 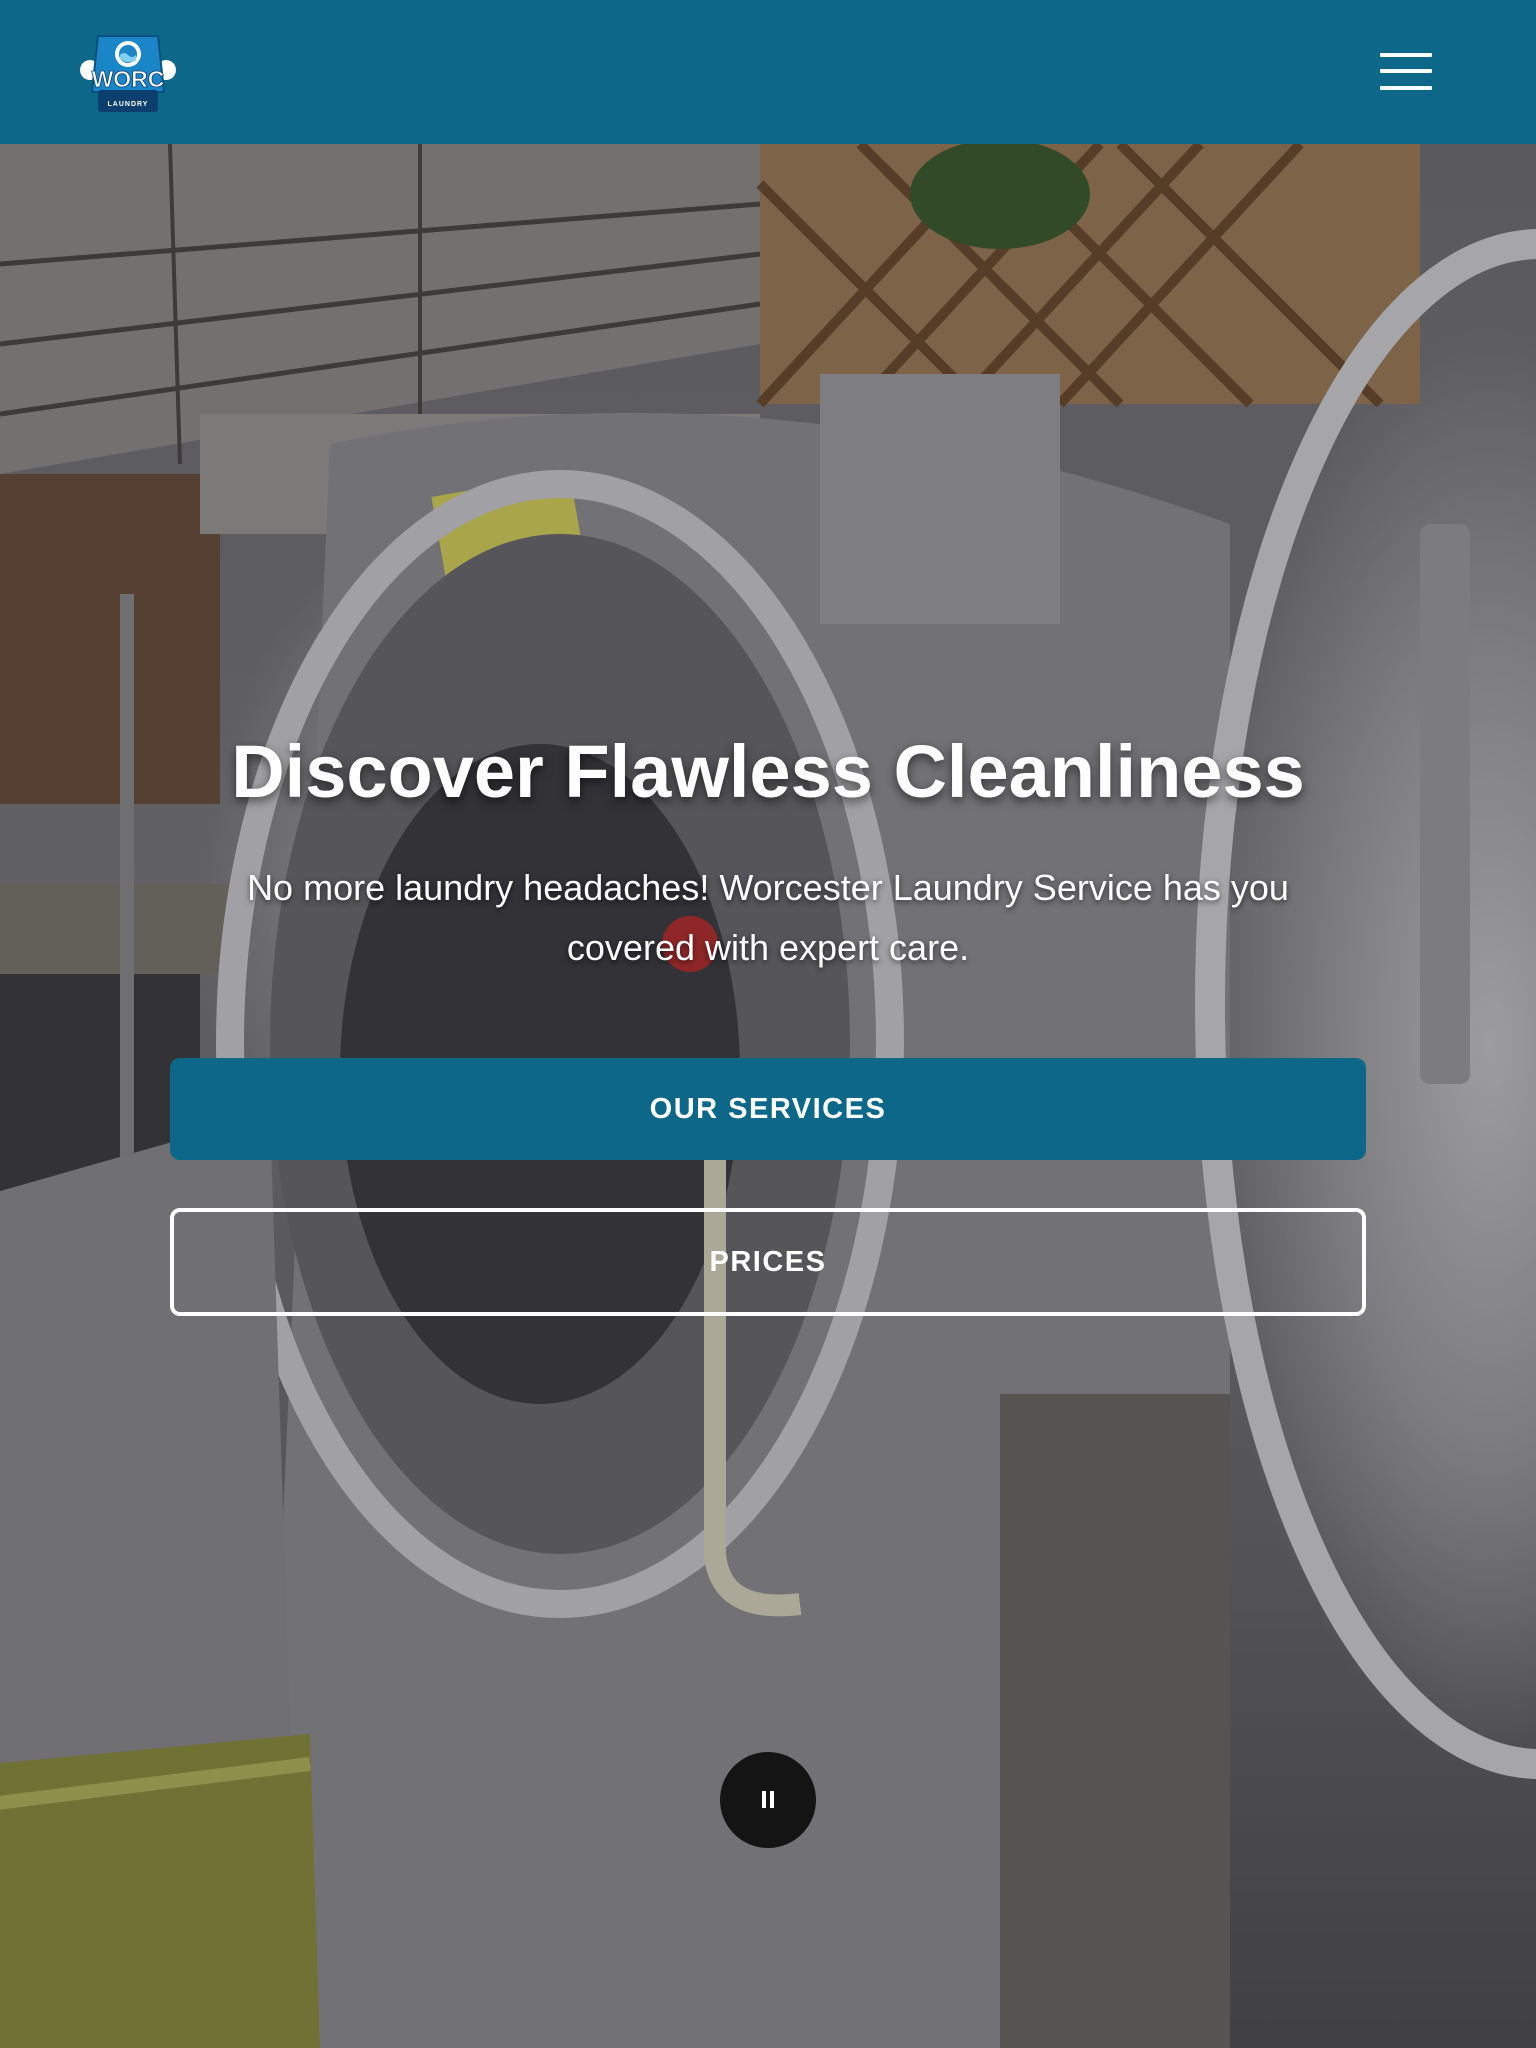 I want to click on pause-icon, so click(x=768, y=1800).